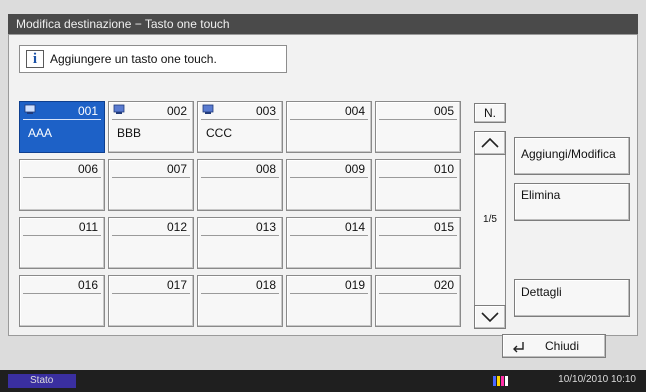 The image size is (646, 392). What do you see at coordinates (151, 185) in the screenshot?
I see `one-touch-key: 007` at bounding box center [151, 185].